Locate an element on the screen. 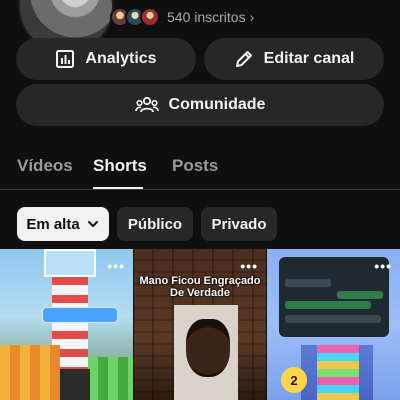  tab-shorts: Shorts is located at coordinates (120, 166).